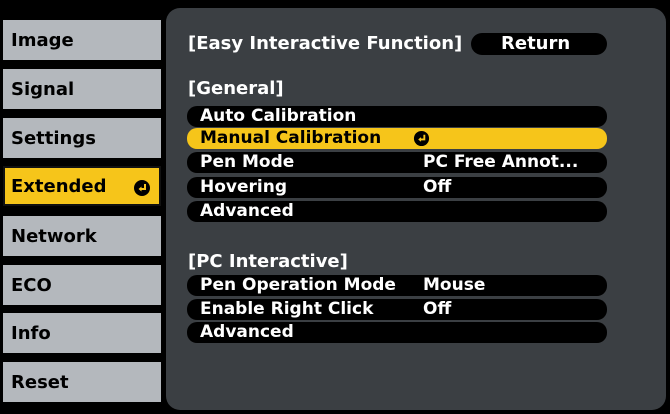  Describe the element at coordinates (539, 44) in the screenshot. I see `return-button: Return` at that location.